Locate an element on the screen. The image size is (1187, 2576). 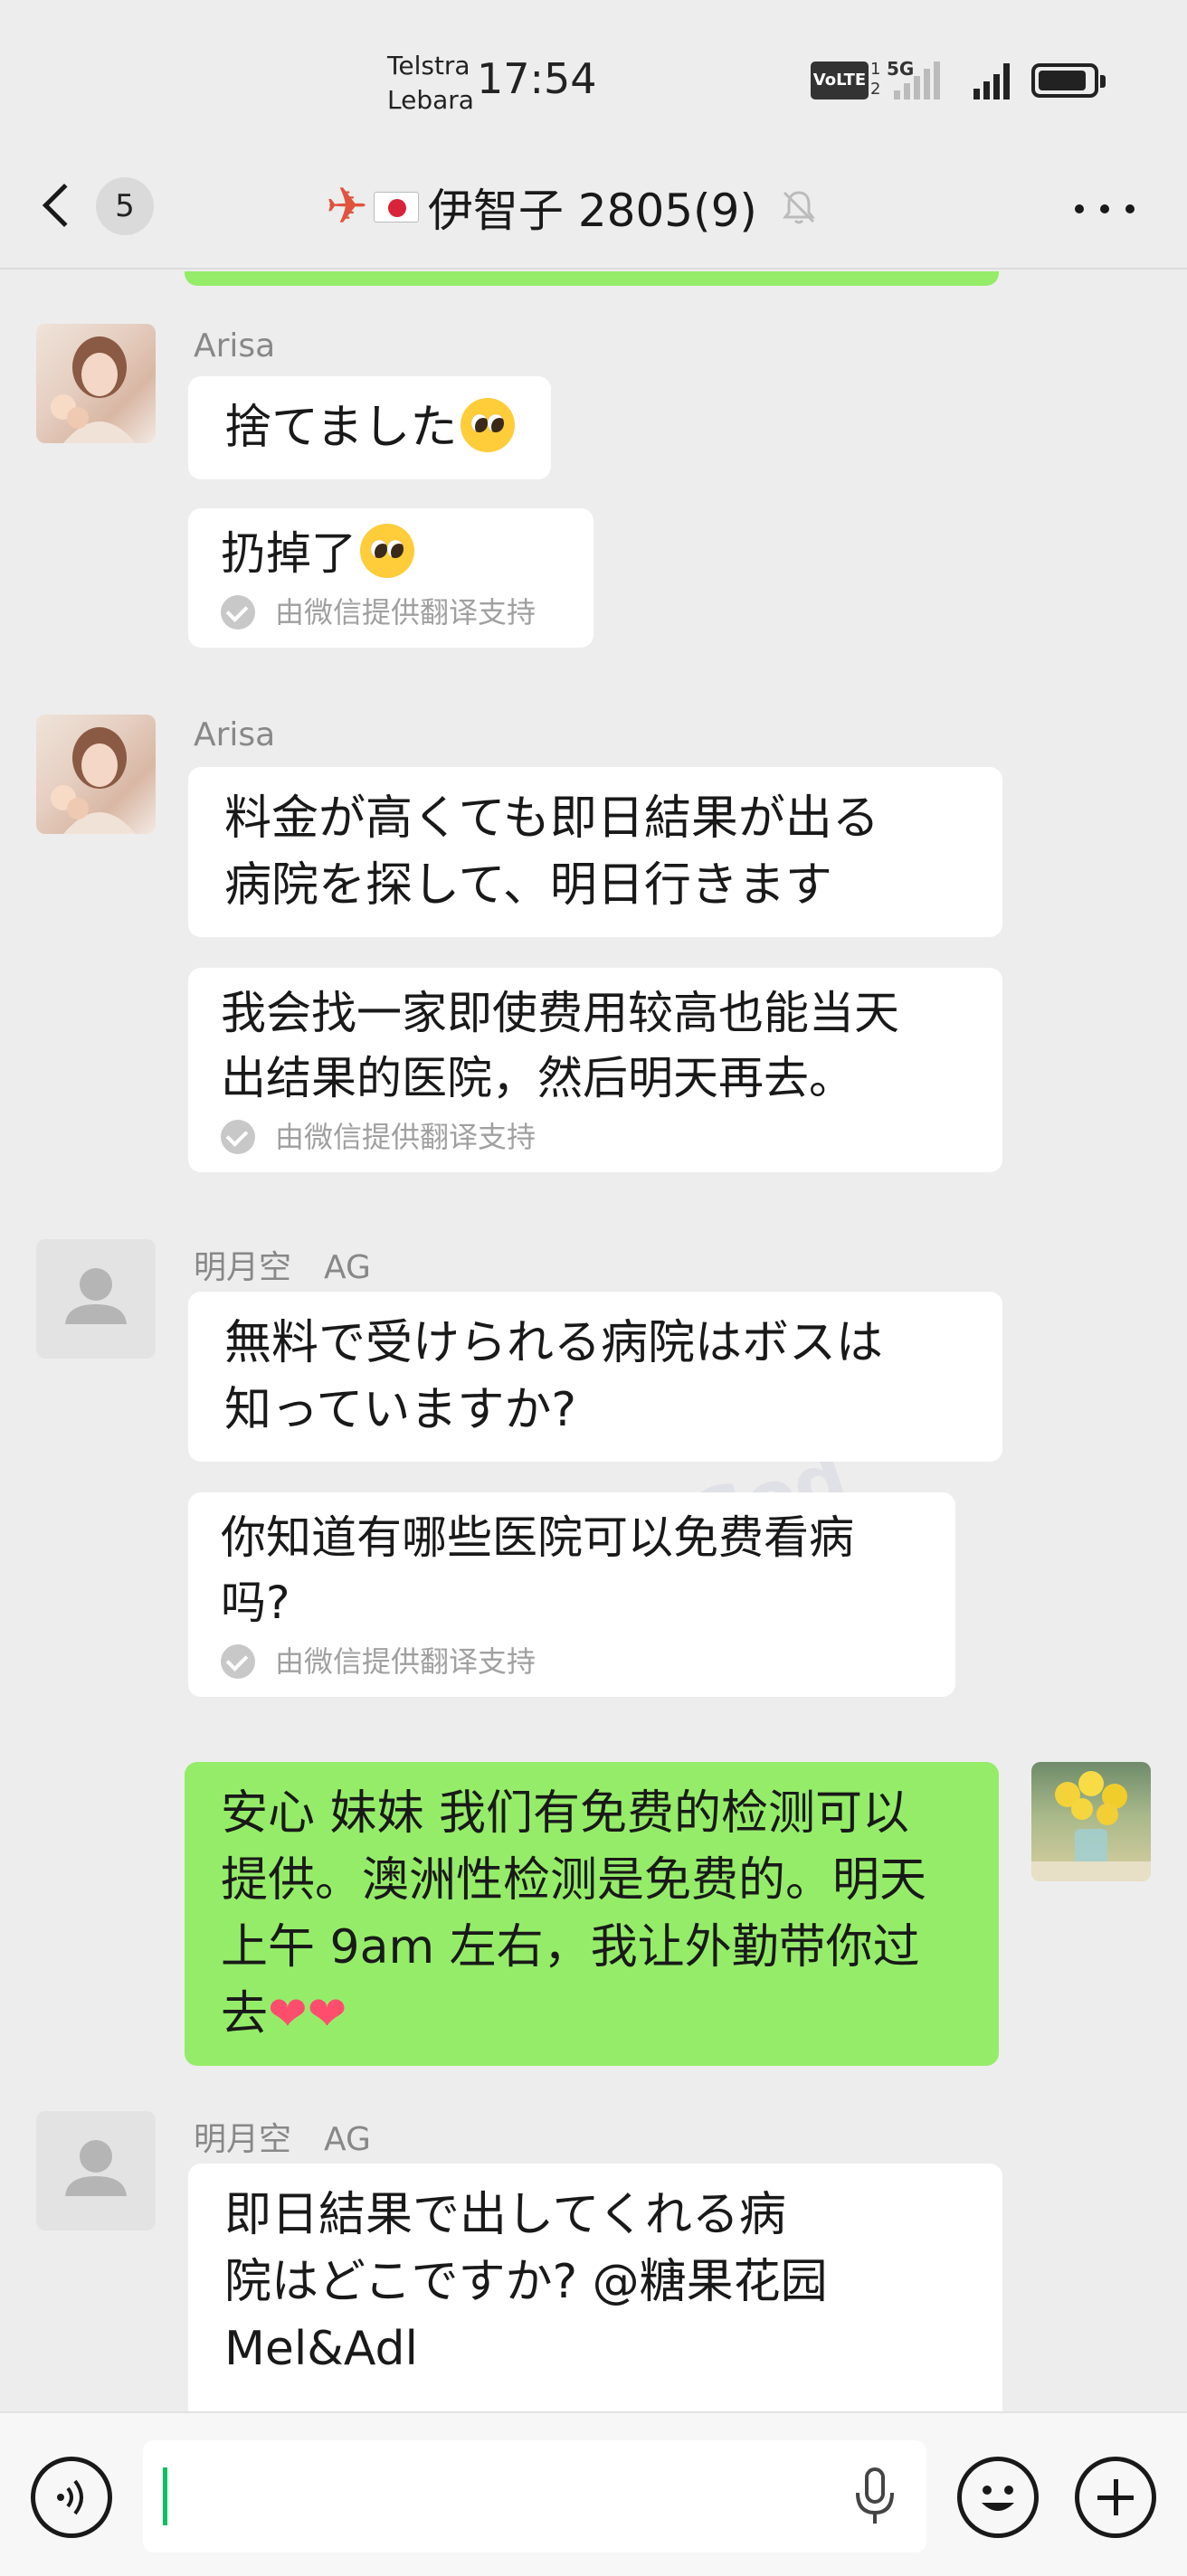
message-text-line: 安心 妹妹 我们有免费的检测可以 is located at coordinates (565, 1813).